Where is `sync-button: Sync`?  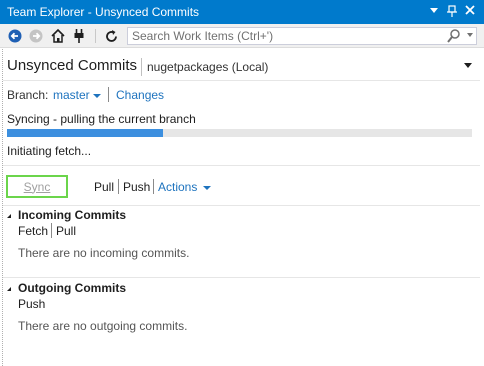 sync-button: Sync is located at coordinates (37, 186).